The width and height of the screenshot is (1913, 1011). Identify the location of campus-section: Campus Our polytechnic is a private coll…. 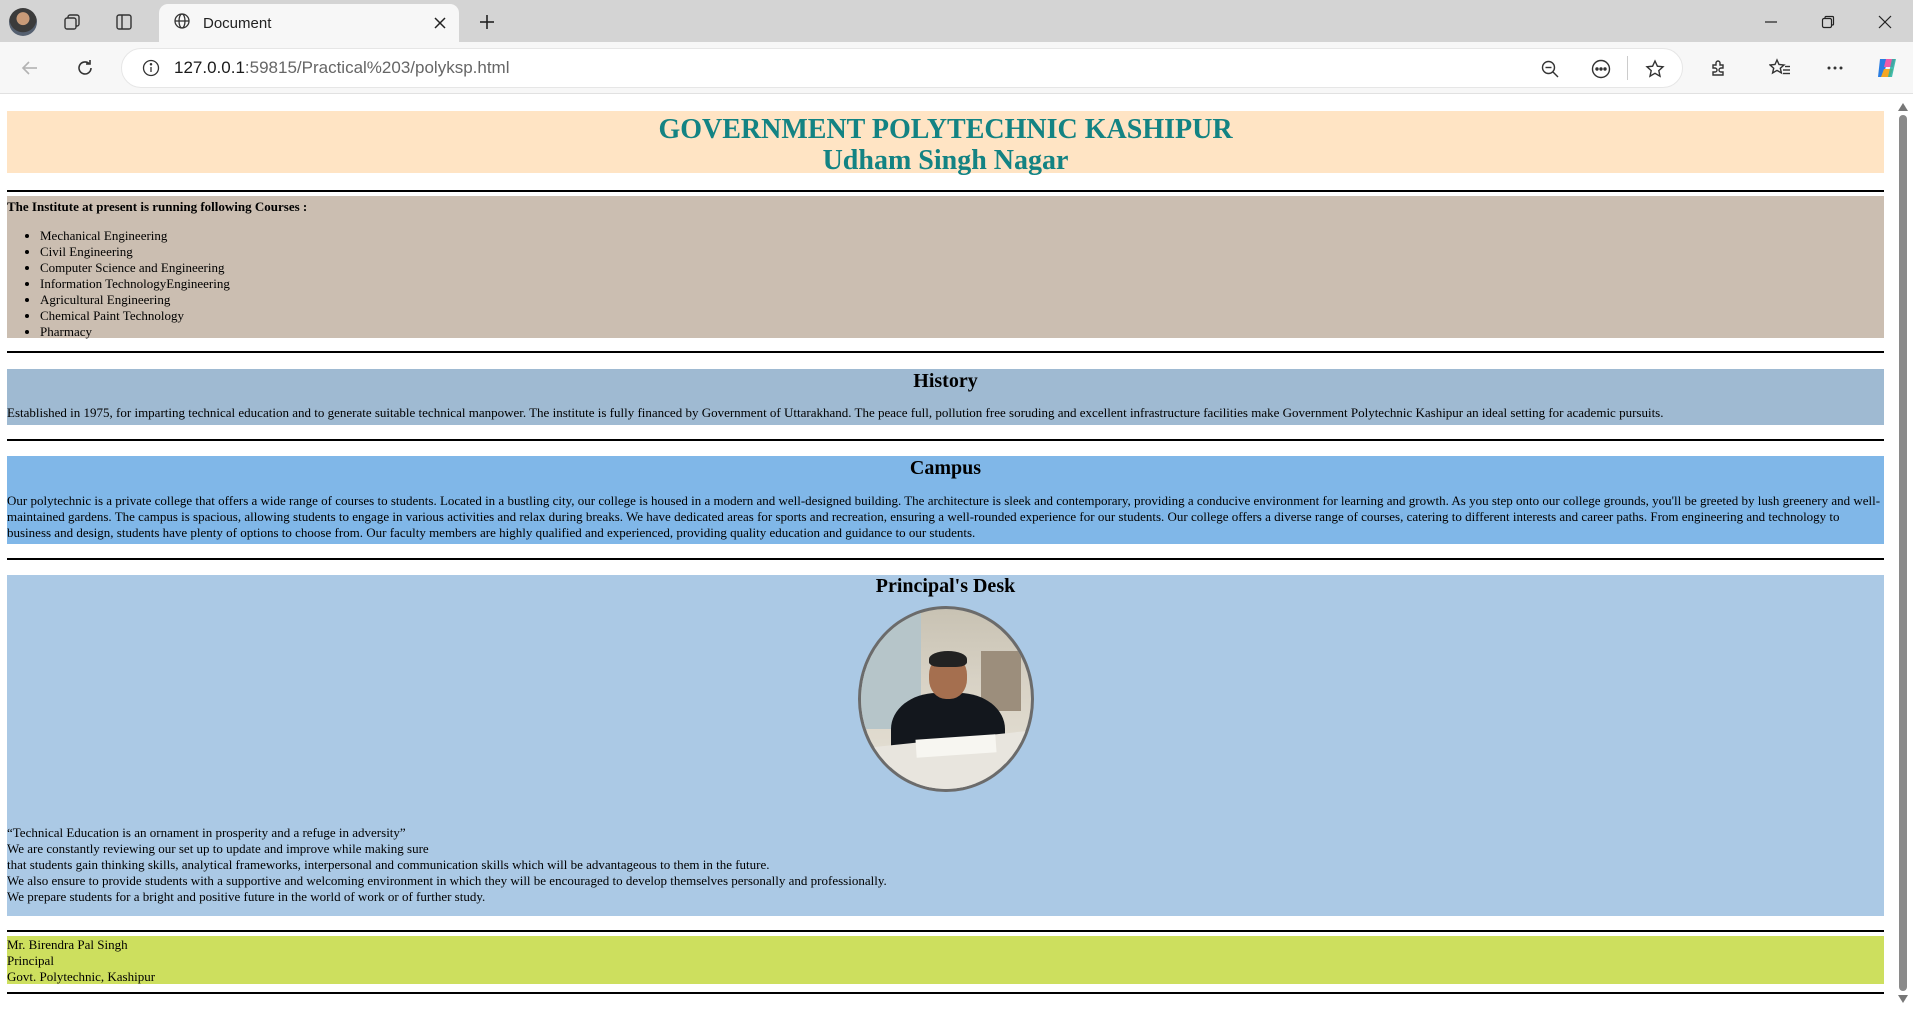
(945, 500).